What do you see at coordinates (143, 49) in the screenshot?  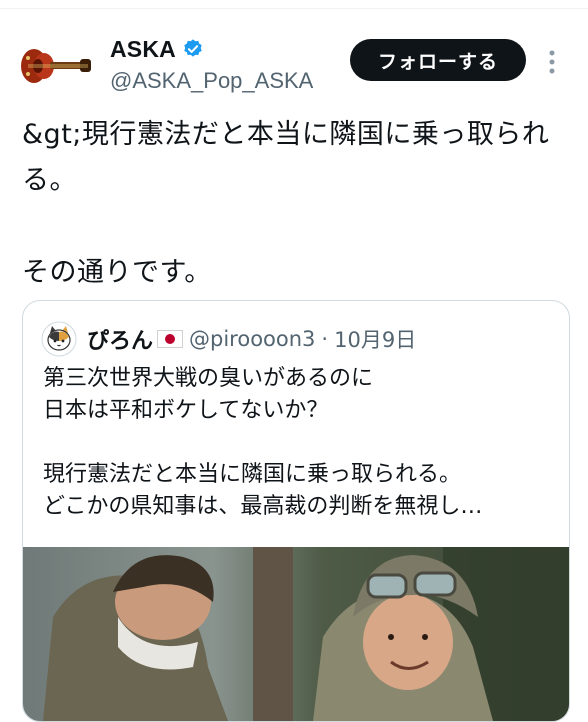 I see `author-display-name: ASKA` at bounding box center [143, 49].